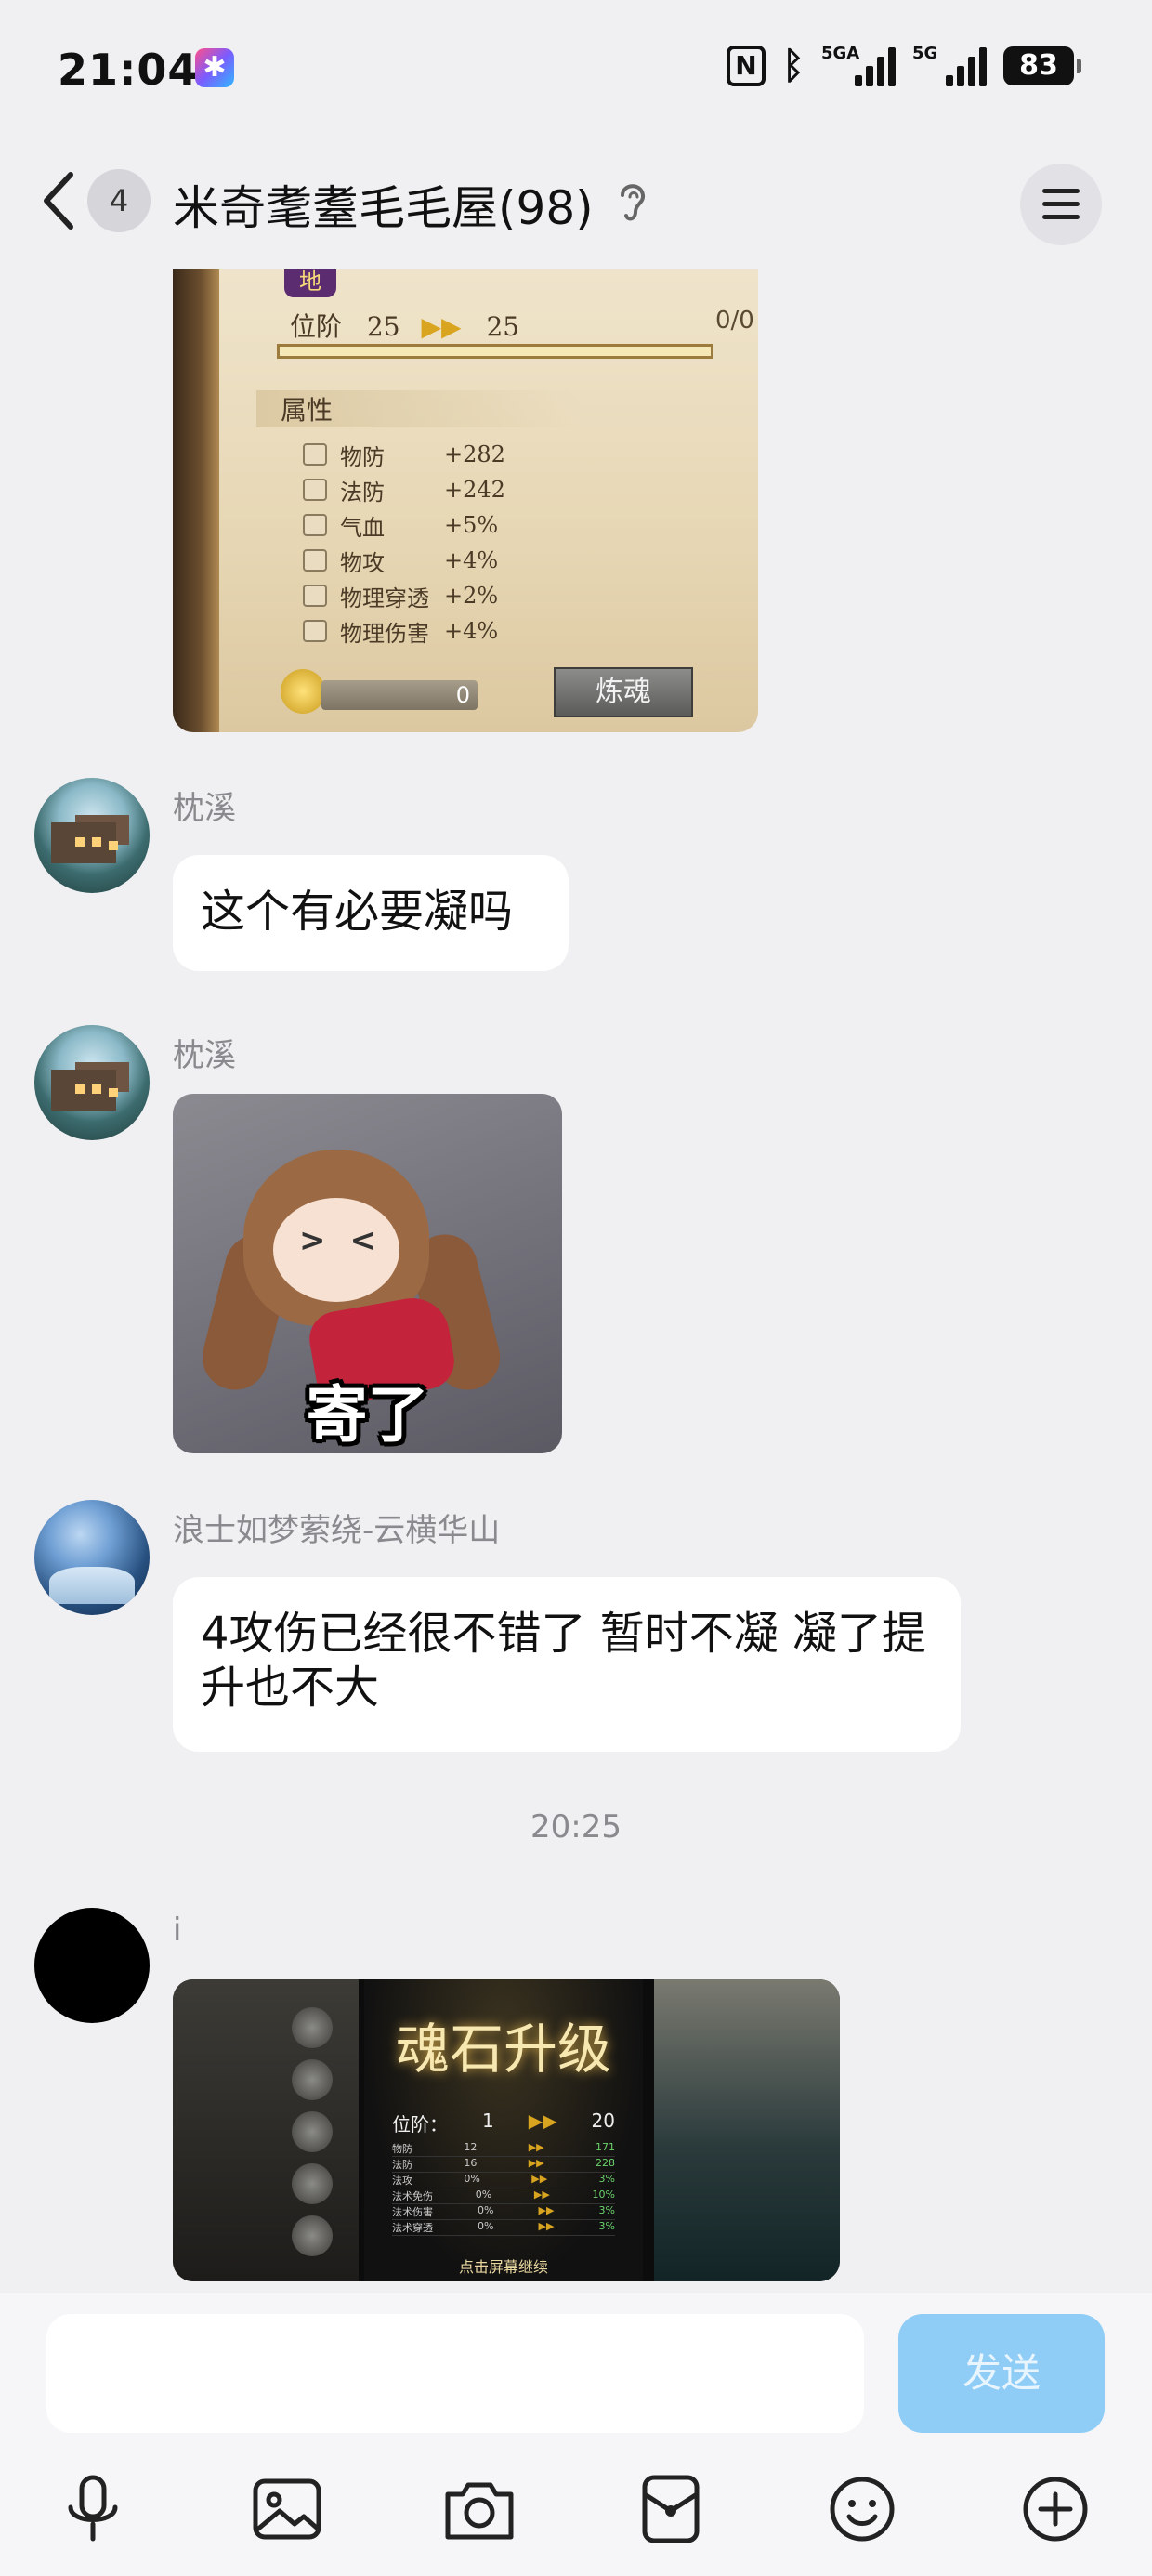 The image size is (1152, 2576). What do you see at coordinates (488, 2120) in the screenshot?
I see `rank-from: 1` at bounding box center [488, 2120].